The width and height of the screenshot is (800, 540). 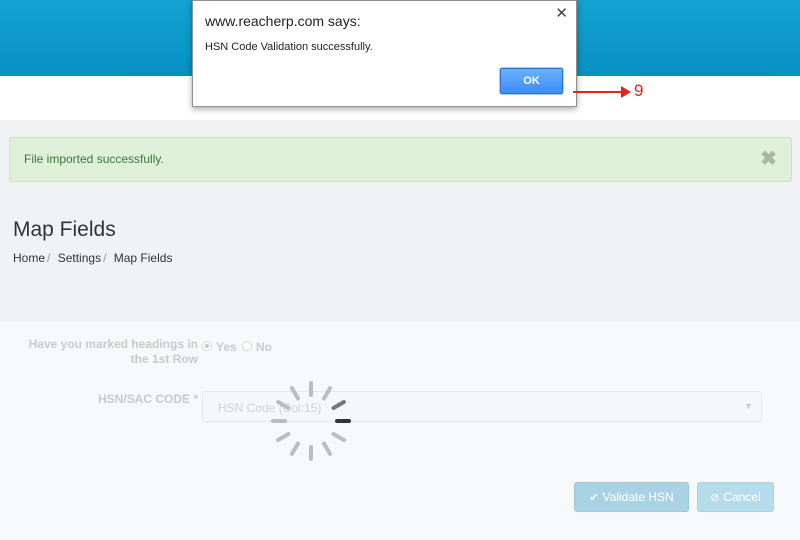 What do you see at coordinates (207, 346) in the screenshot?
I see `radio-yes` at bounding box center [207, 346].